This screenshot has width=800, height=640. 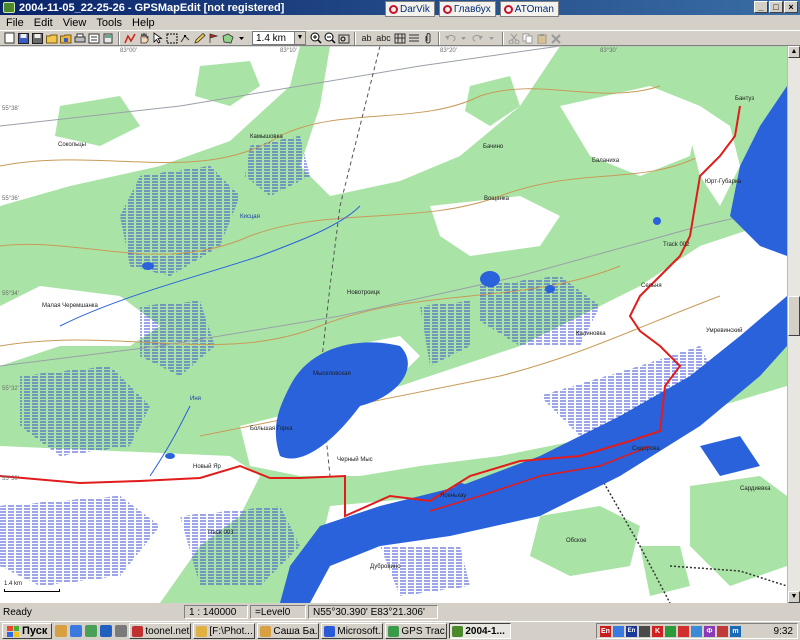 I want to click on redo-dropdown-icon, so click(x=491, y=38).